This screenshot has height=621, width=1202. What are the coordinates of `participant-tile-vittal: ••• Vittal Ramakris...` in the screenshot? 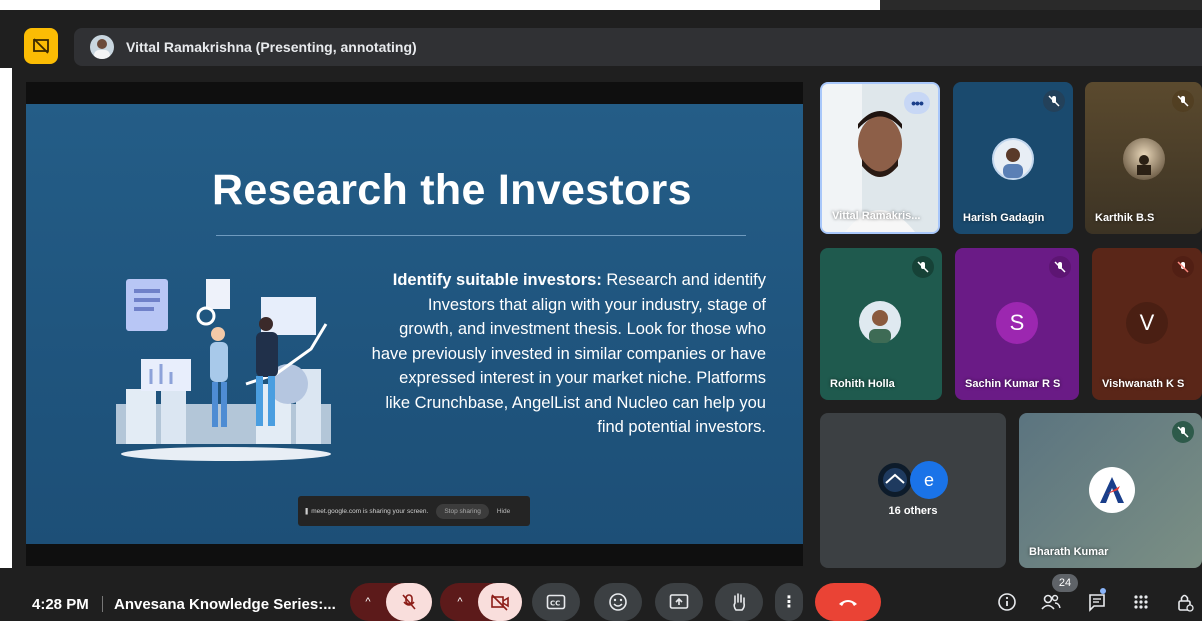 It's located at (880, 158).